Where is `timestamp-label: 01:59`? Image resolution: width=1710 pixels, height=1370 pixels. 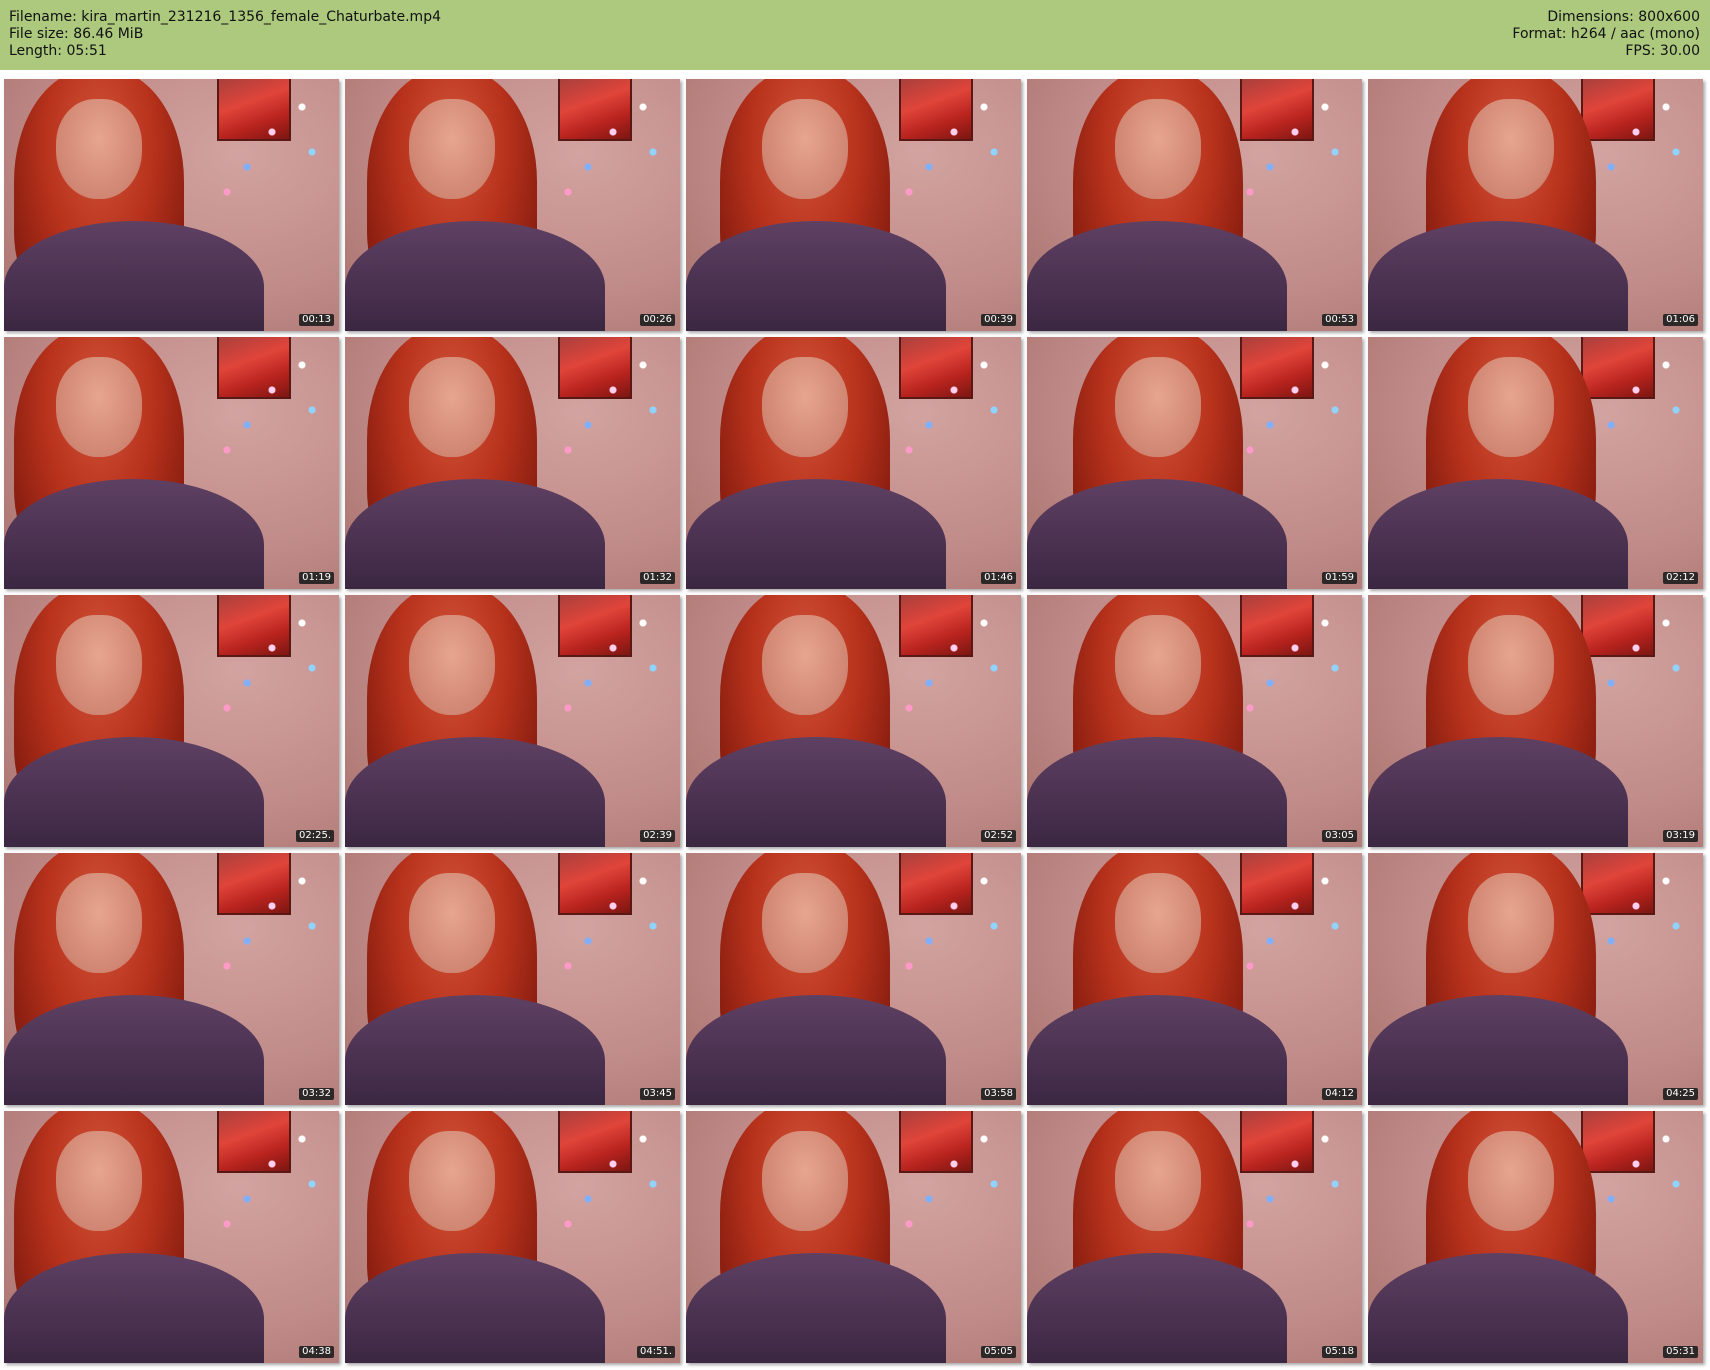
timestamp-label: 01:59 is located at coordinates (1339, 578).